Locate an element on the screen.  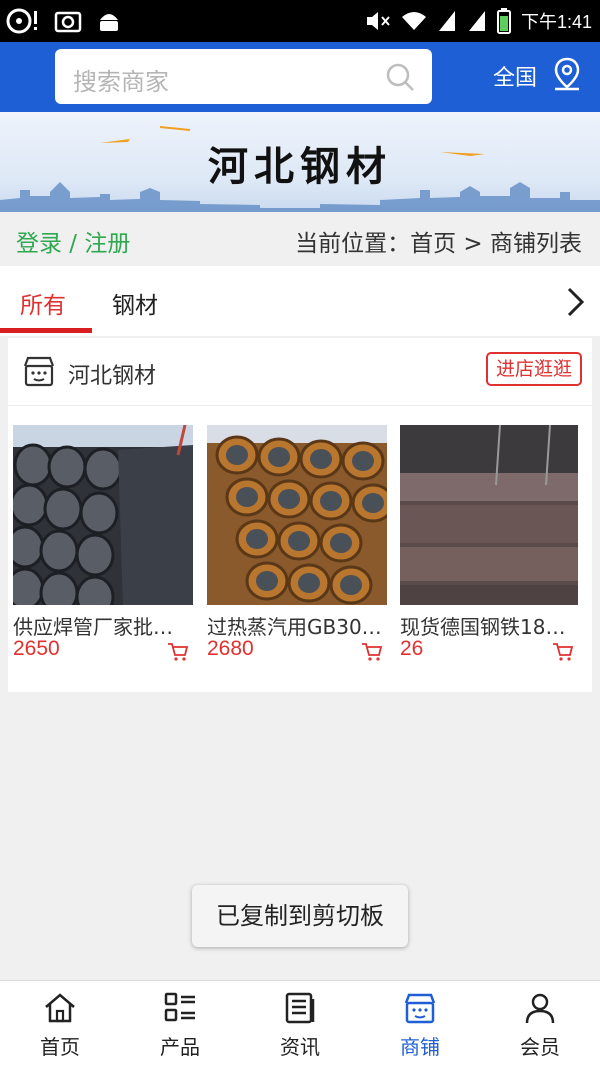
search-icon is located at coordinates (400, 77).